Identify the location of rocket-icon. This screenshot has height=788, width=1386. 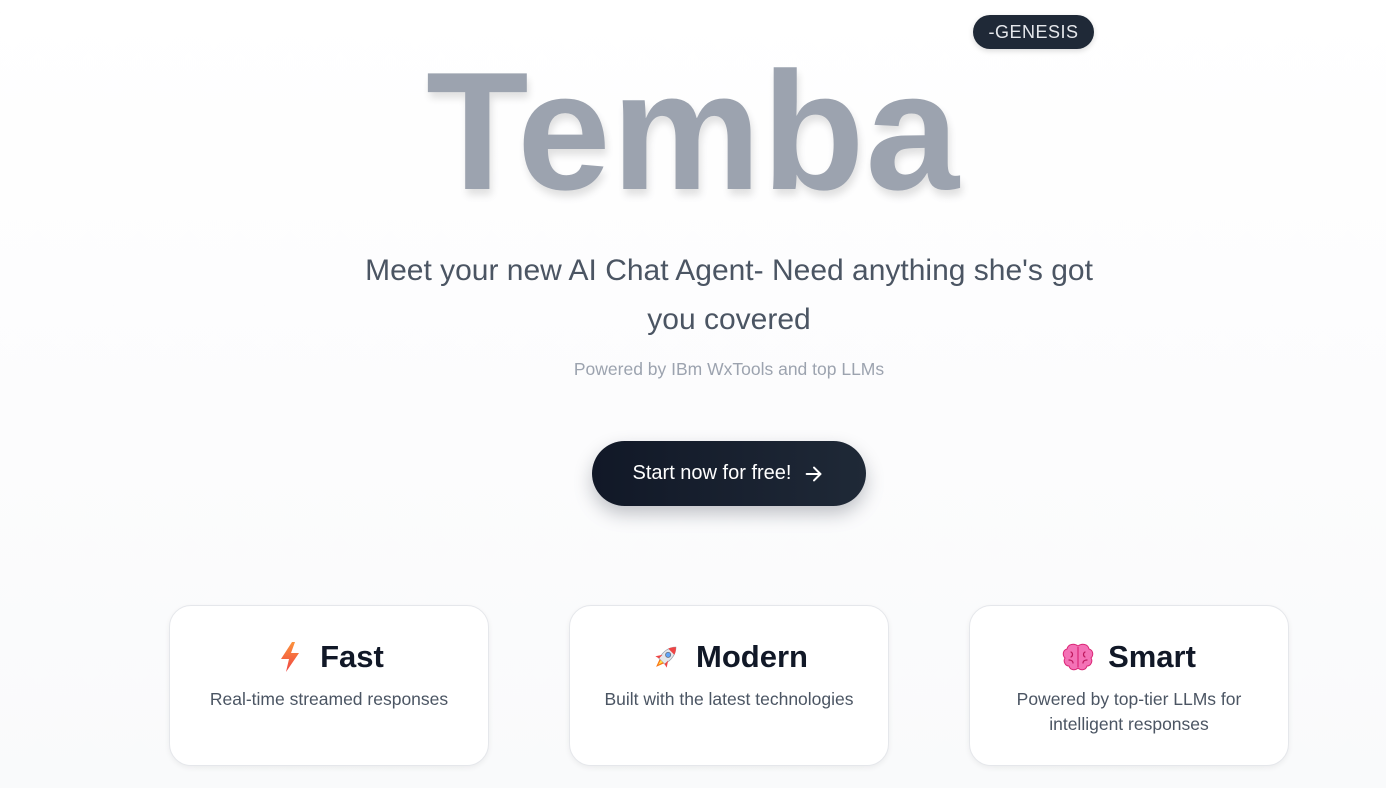
(666, 657).